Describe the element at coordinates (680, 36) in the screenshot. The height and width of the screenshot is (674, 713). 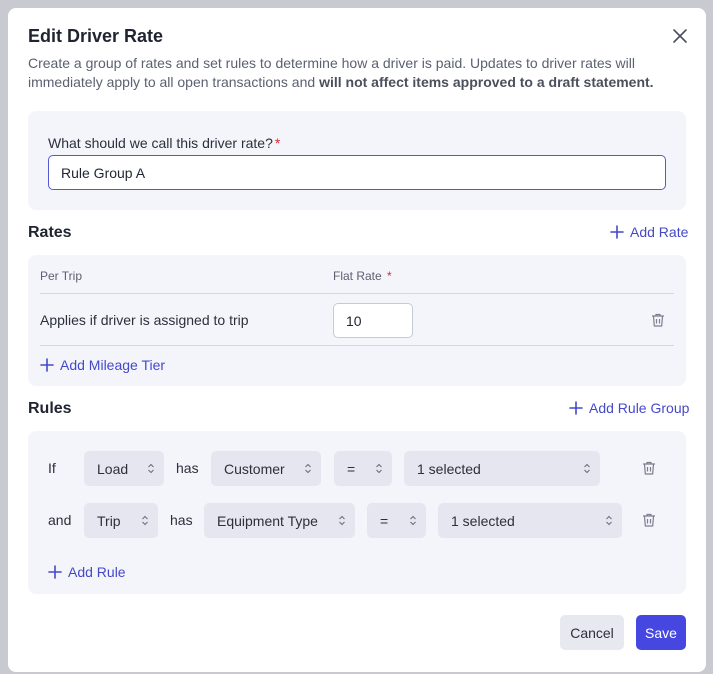
I see `close-icon` at that location.